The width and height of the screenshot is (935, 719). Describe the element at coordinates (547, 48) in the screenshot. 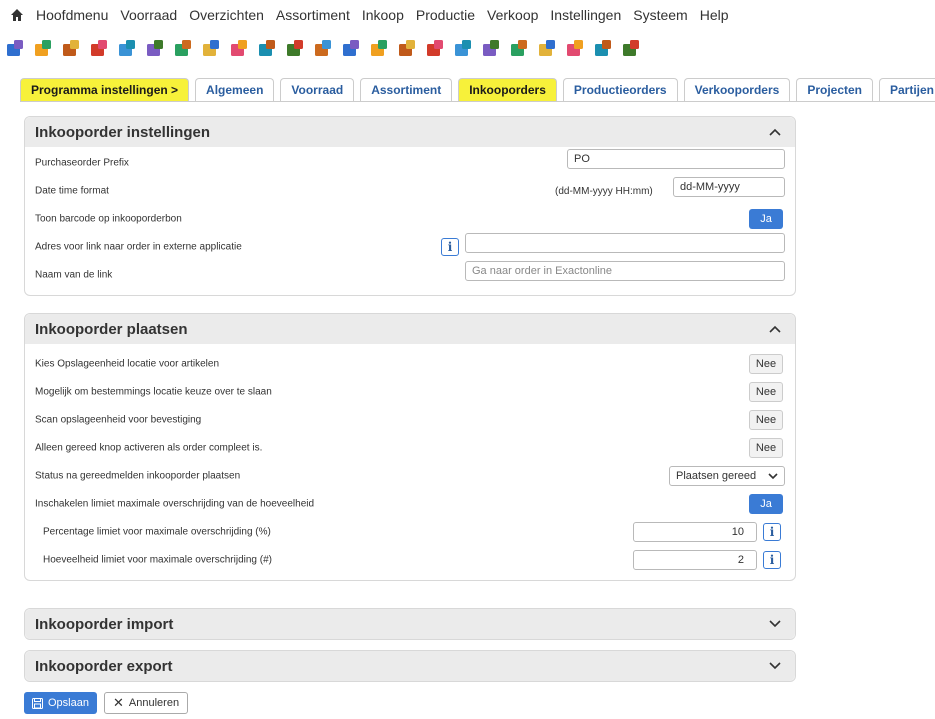

I see `box-down-icon` at that location.